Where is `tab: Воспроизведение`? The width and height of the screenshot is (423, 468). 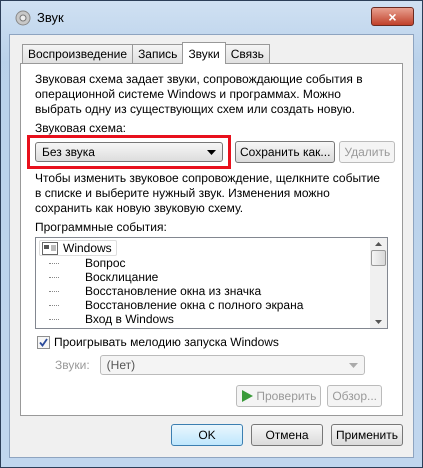
tab: Воспроизведение is located at coordinates (78, 53).